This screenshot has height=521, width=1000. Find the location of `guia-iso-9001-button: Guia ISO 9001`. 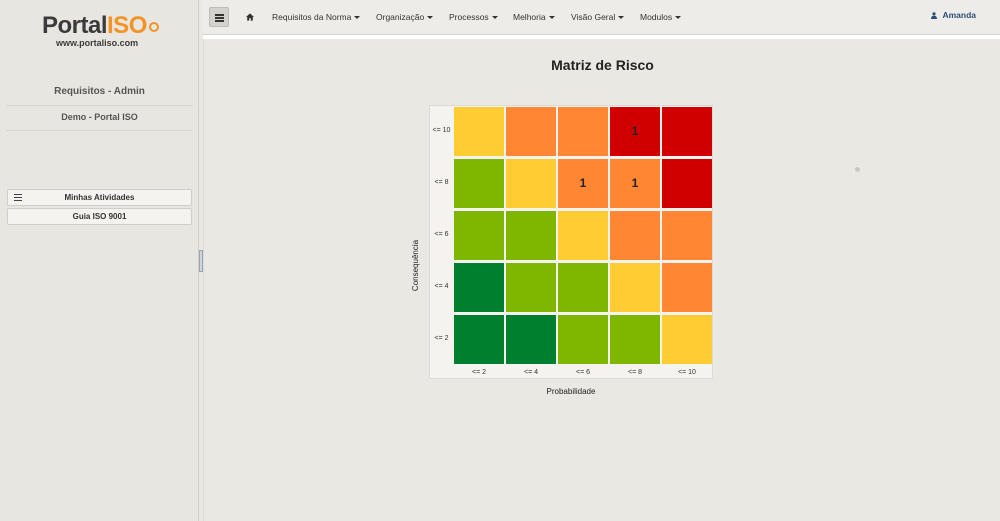

guia-iso-9001-button: Guia ISO 9001 is located at coordinates (99, 216).